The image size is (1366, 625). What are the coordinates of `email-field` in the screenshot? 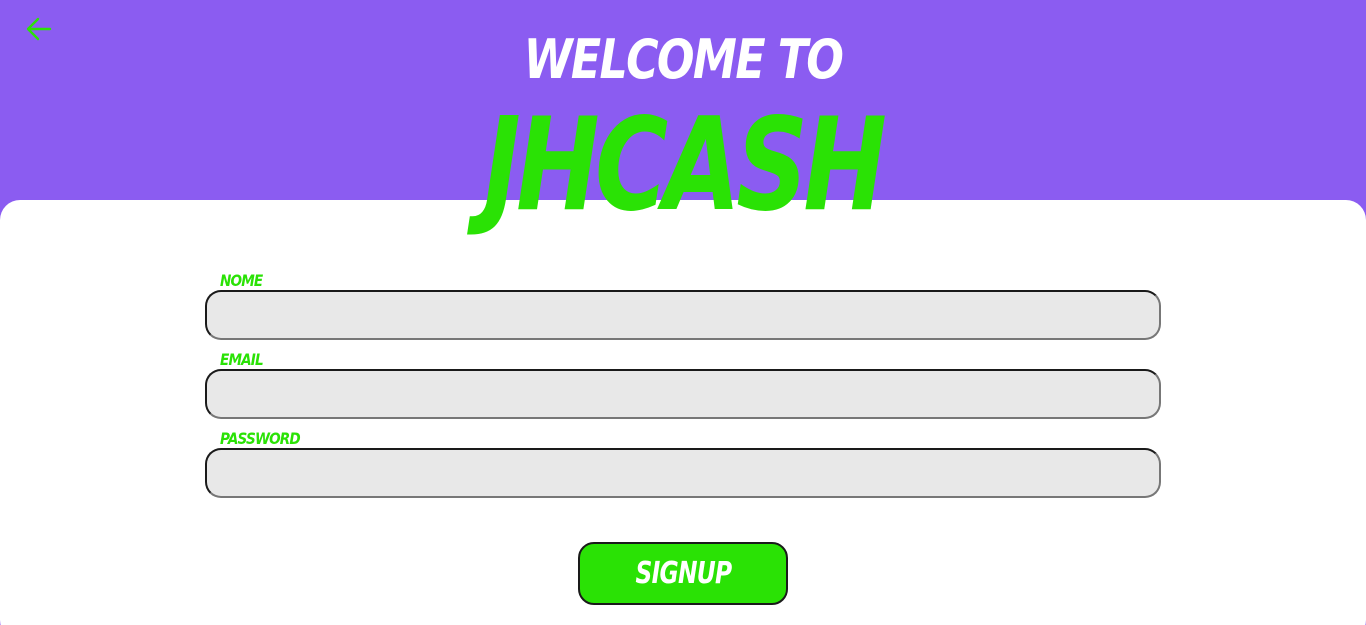 It's located at (683, 394).